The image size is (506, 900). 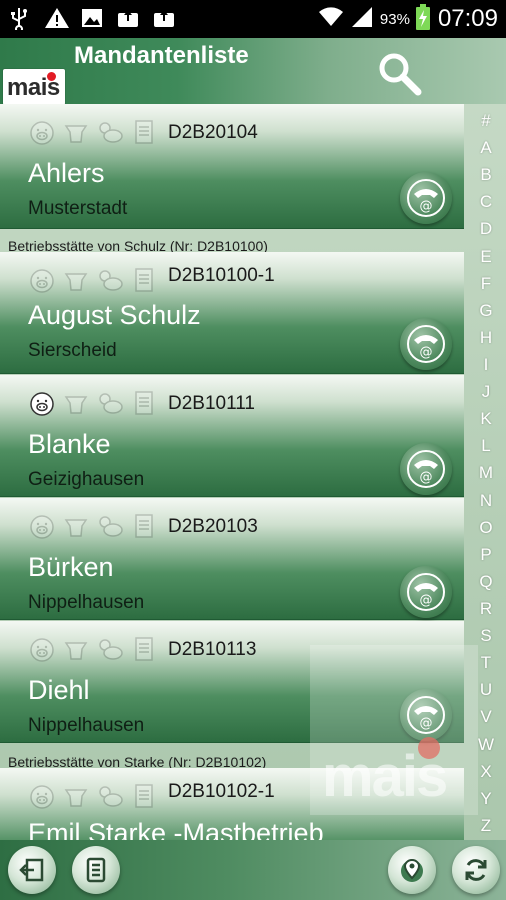 I want to click on battery-percent: 93%, so click(x=394, y=19).